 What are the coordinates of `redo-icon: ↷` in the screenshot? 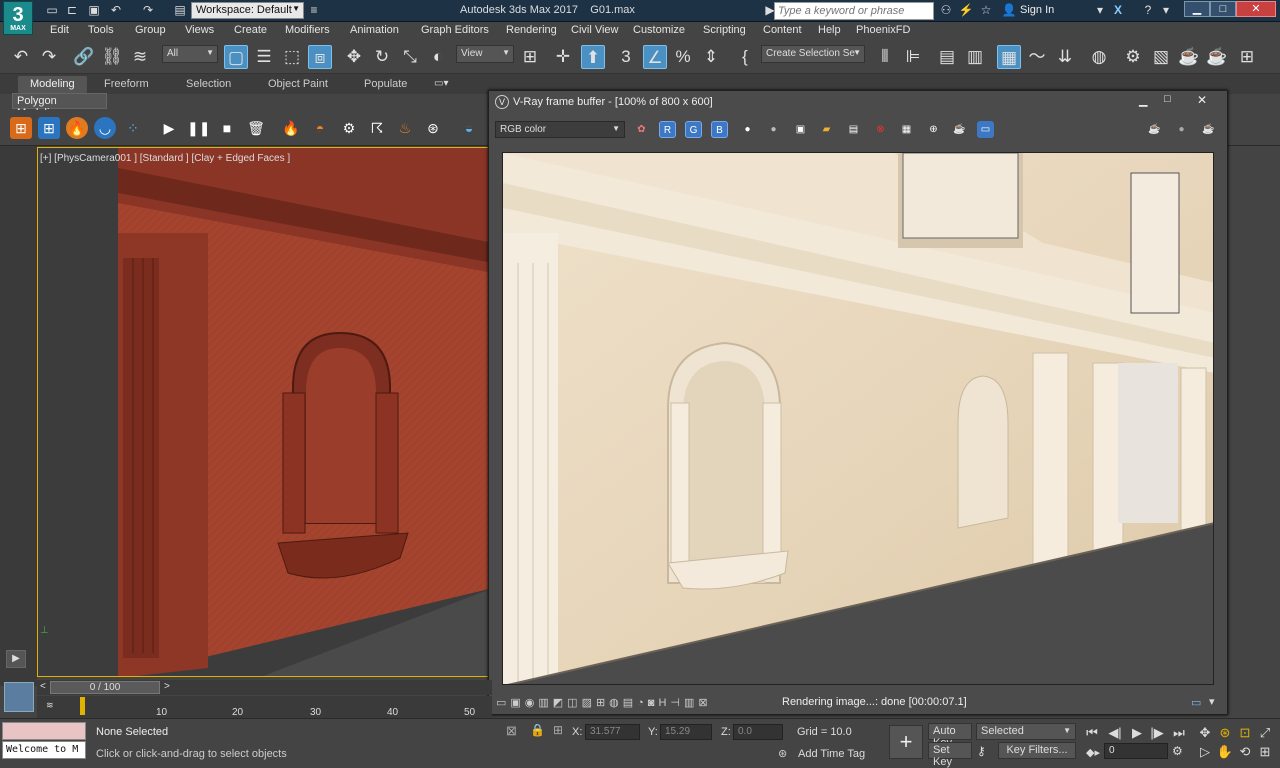 It's located at (148, 10).